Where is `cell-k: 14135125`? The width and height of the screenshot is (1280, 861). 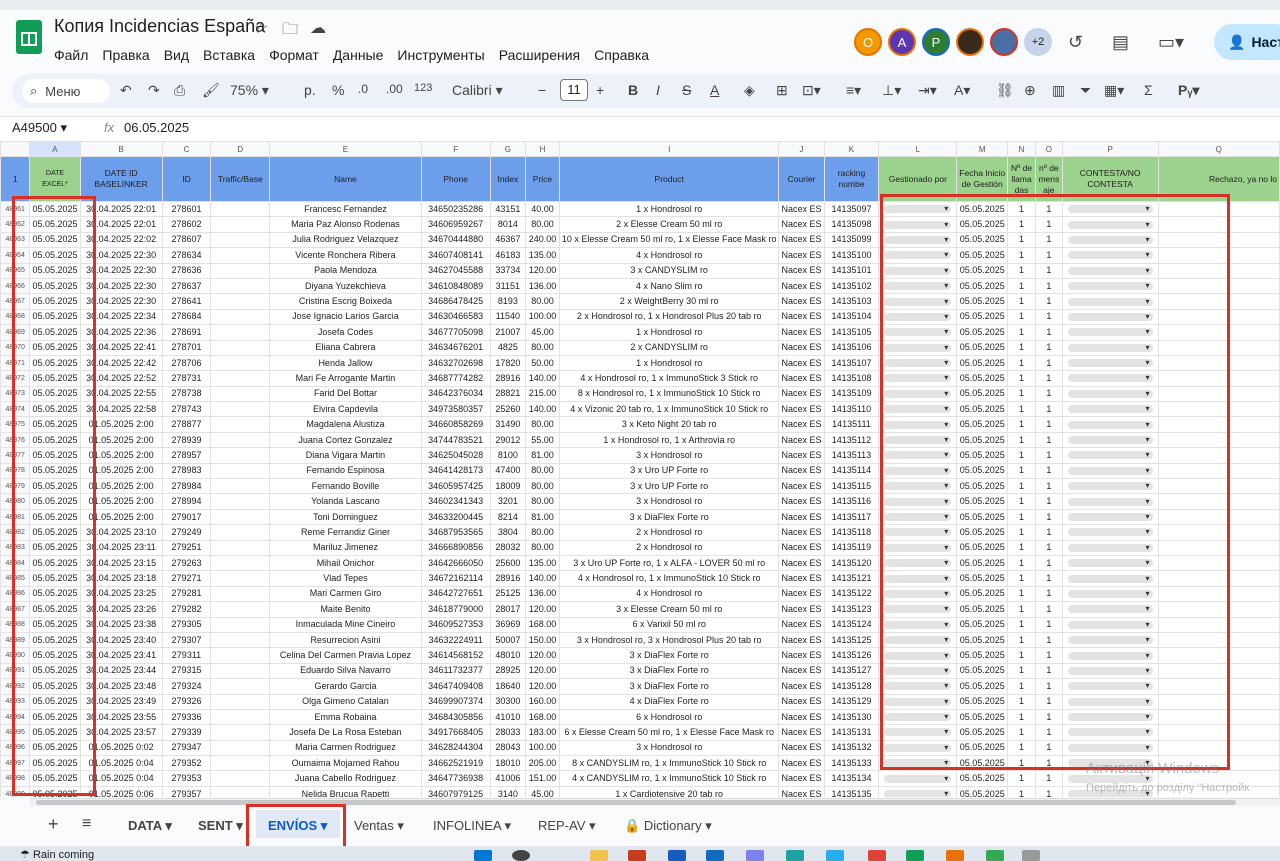 cell-k: 14135125 is located at coordinates (851, 640).